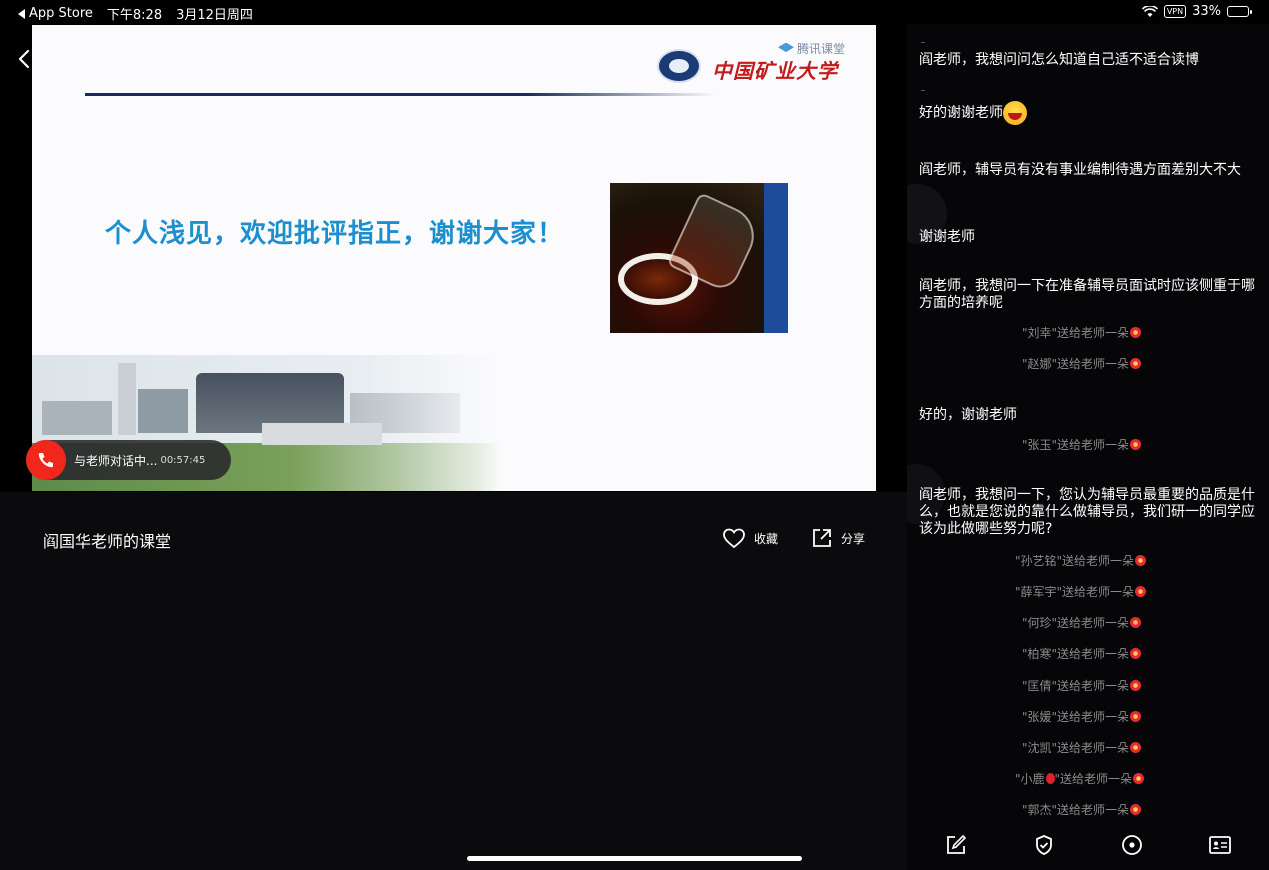 The width and height of the screenshot is (1269, 870). I want to click on campus-tower, so click(127, 399).